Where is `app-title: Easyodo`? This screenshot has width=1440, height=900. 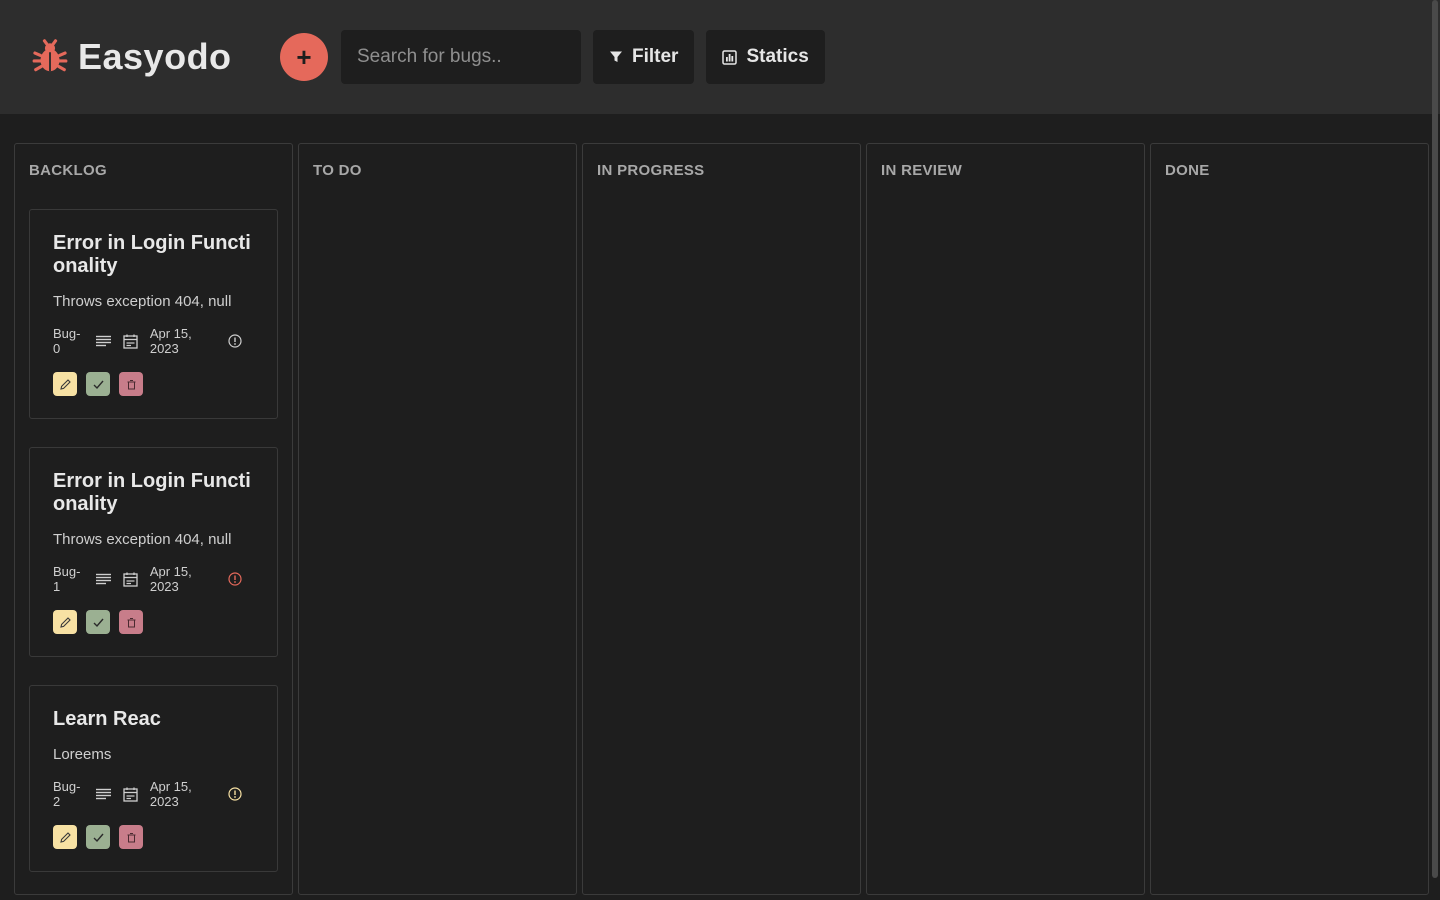 app-title: Easyodo is located at coordinates (155, 56).